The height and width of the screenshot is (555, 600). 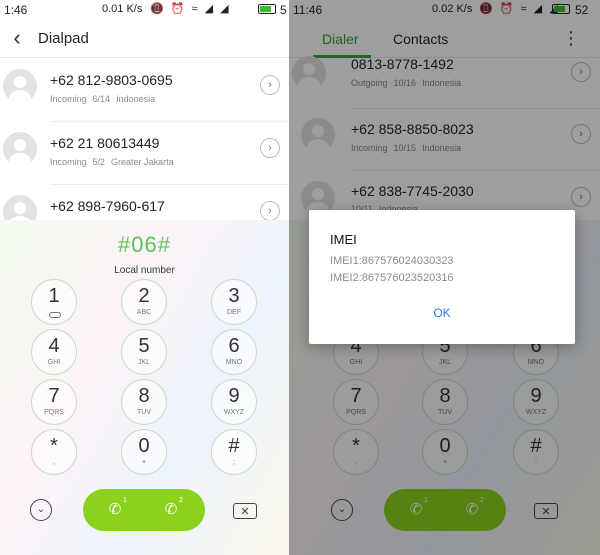 I want to click on call-number: +62 812-9803-0695, so click(x=111, y=80).